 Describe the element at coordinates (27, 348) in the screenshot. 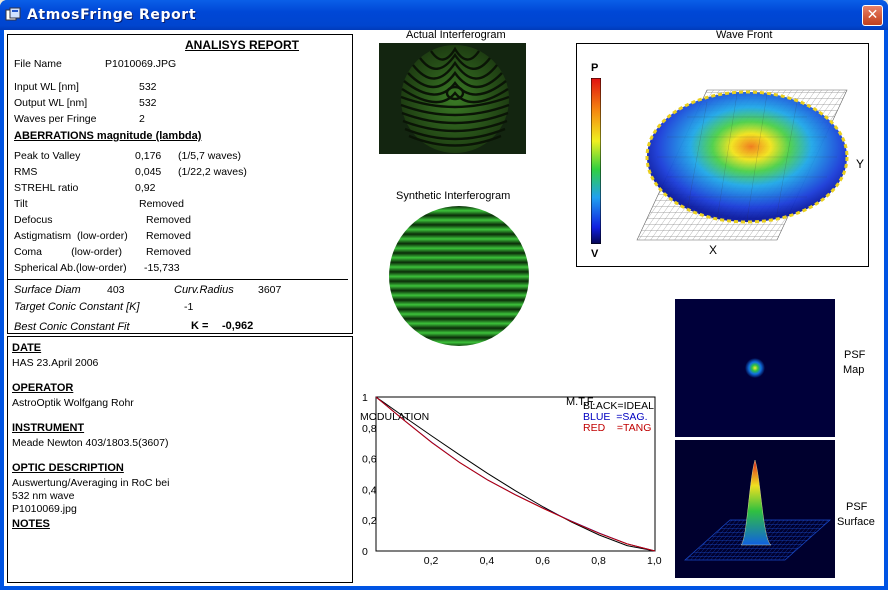

I see `date-header: DATE` at that location.